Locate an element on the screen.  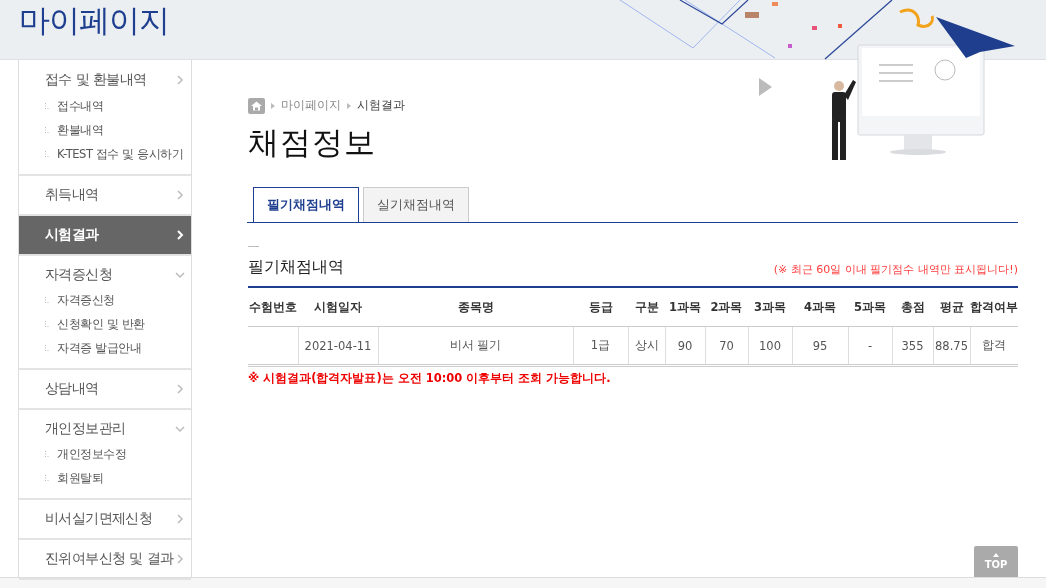
sidebar-subitem: 자격증 발급안내 is located at coordinates (99, 348).